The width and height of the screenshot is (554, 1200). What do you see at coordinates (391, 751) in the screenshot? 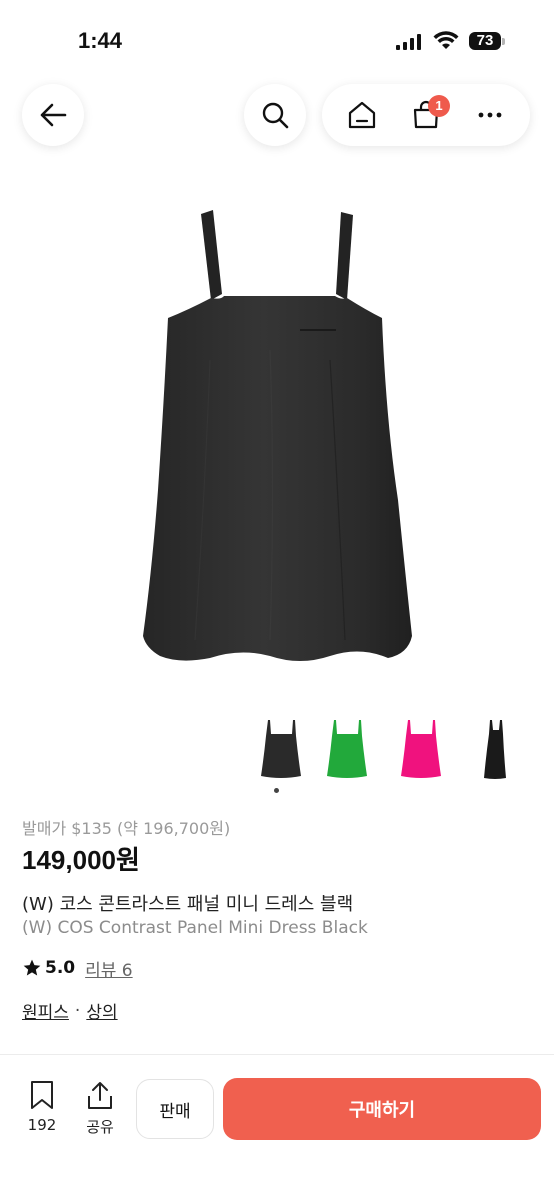
I see `thumbnail-strip` at bounding box center [391, 751].